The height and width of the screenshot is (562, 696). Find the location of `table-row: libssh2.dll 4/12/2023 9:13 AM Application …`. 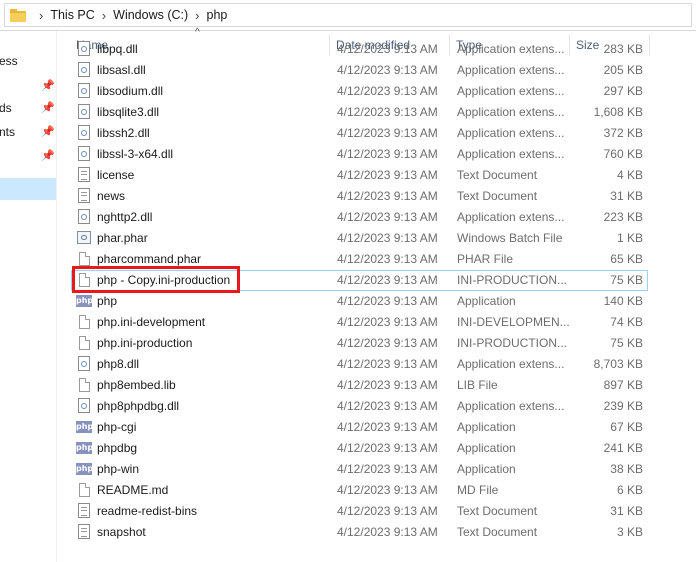

table-row: libssh2.dll 4/12/2023 9:13 AM Application … is located at coordinates (379, 133).